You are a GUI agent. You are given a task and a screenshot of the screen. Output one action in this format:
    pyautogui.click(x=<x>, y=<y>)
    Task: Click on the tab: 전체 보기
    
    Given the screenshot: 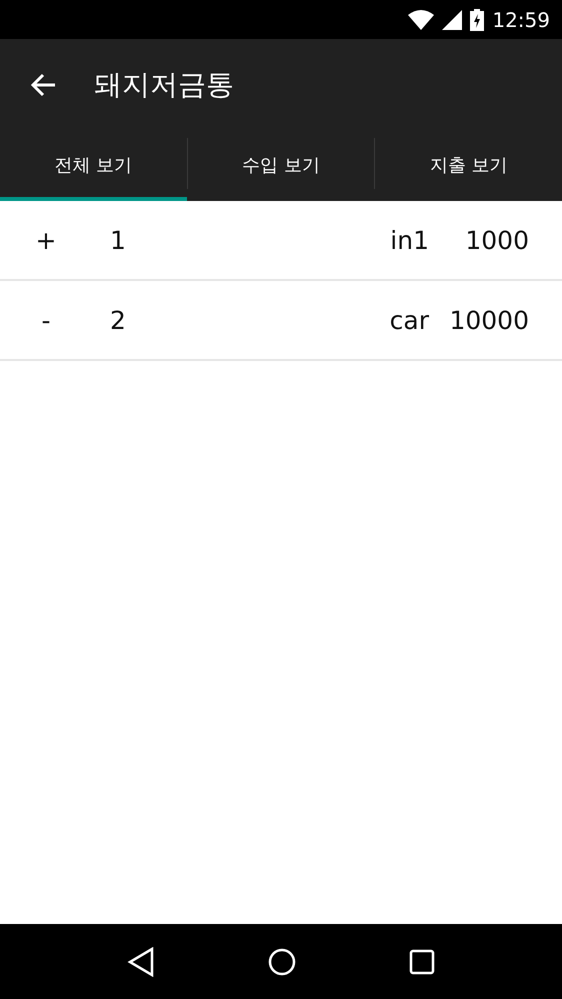 What is the action you would take?
    pyautogui.click(x=93, y=165)
    